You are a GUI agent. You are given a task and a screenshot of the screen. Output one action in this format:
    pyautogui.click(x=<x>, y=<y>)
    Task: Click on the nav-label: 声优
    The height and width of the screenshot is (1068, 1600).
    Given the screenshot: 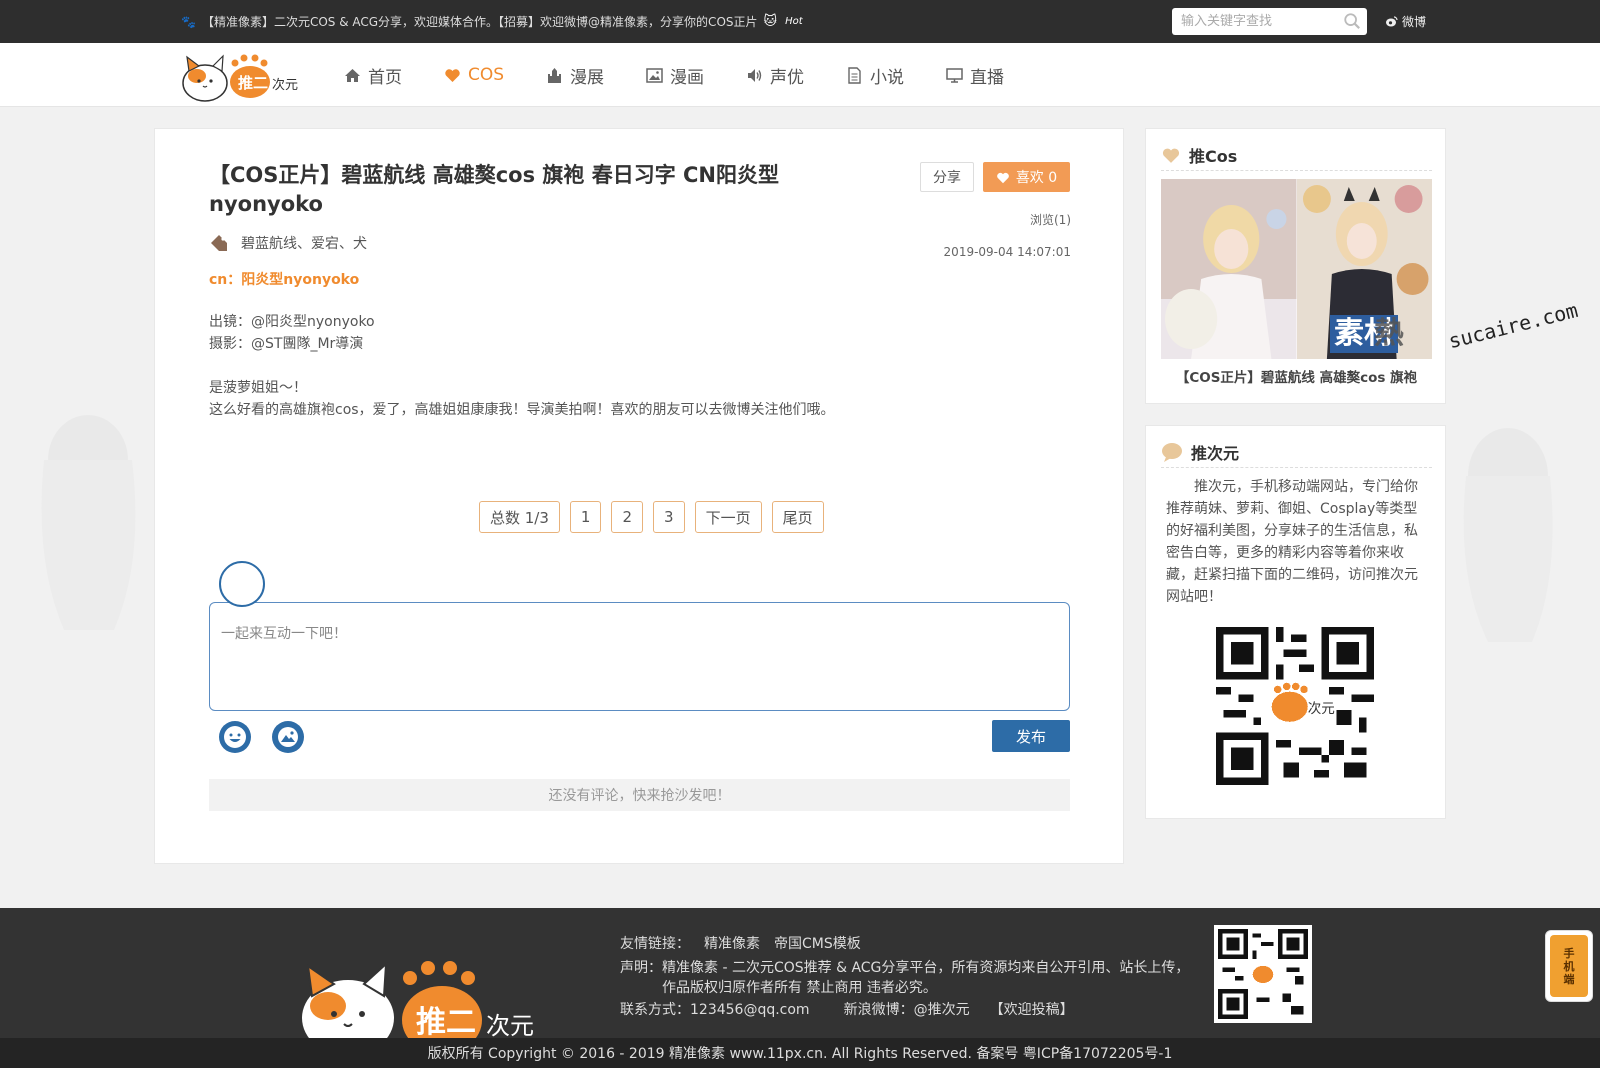 What is the action you would take?
    pyautogui.click(x=787, y=77)
    